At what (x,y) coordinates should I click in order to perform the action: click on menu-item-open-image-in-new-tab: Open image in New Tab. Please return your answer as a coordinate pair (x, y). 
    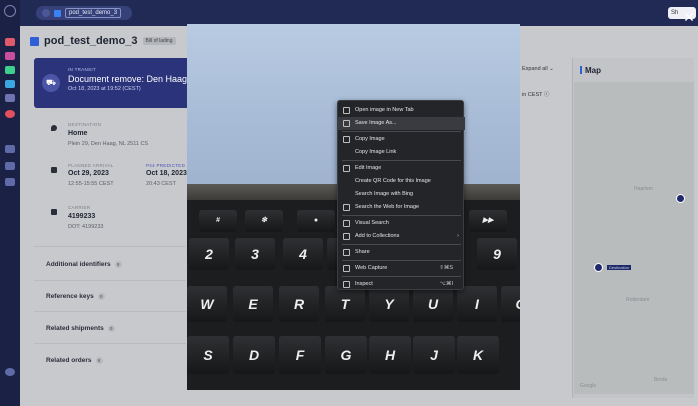
    Looking at the image, I should click on (401, 110).